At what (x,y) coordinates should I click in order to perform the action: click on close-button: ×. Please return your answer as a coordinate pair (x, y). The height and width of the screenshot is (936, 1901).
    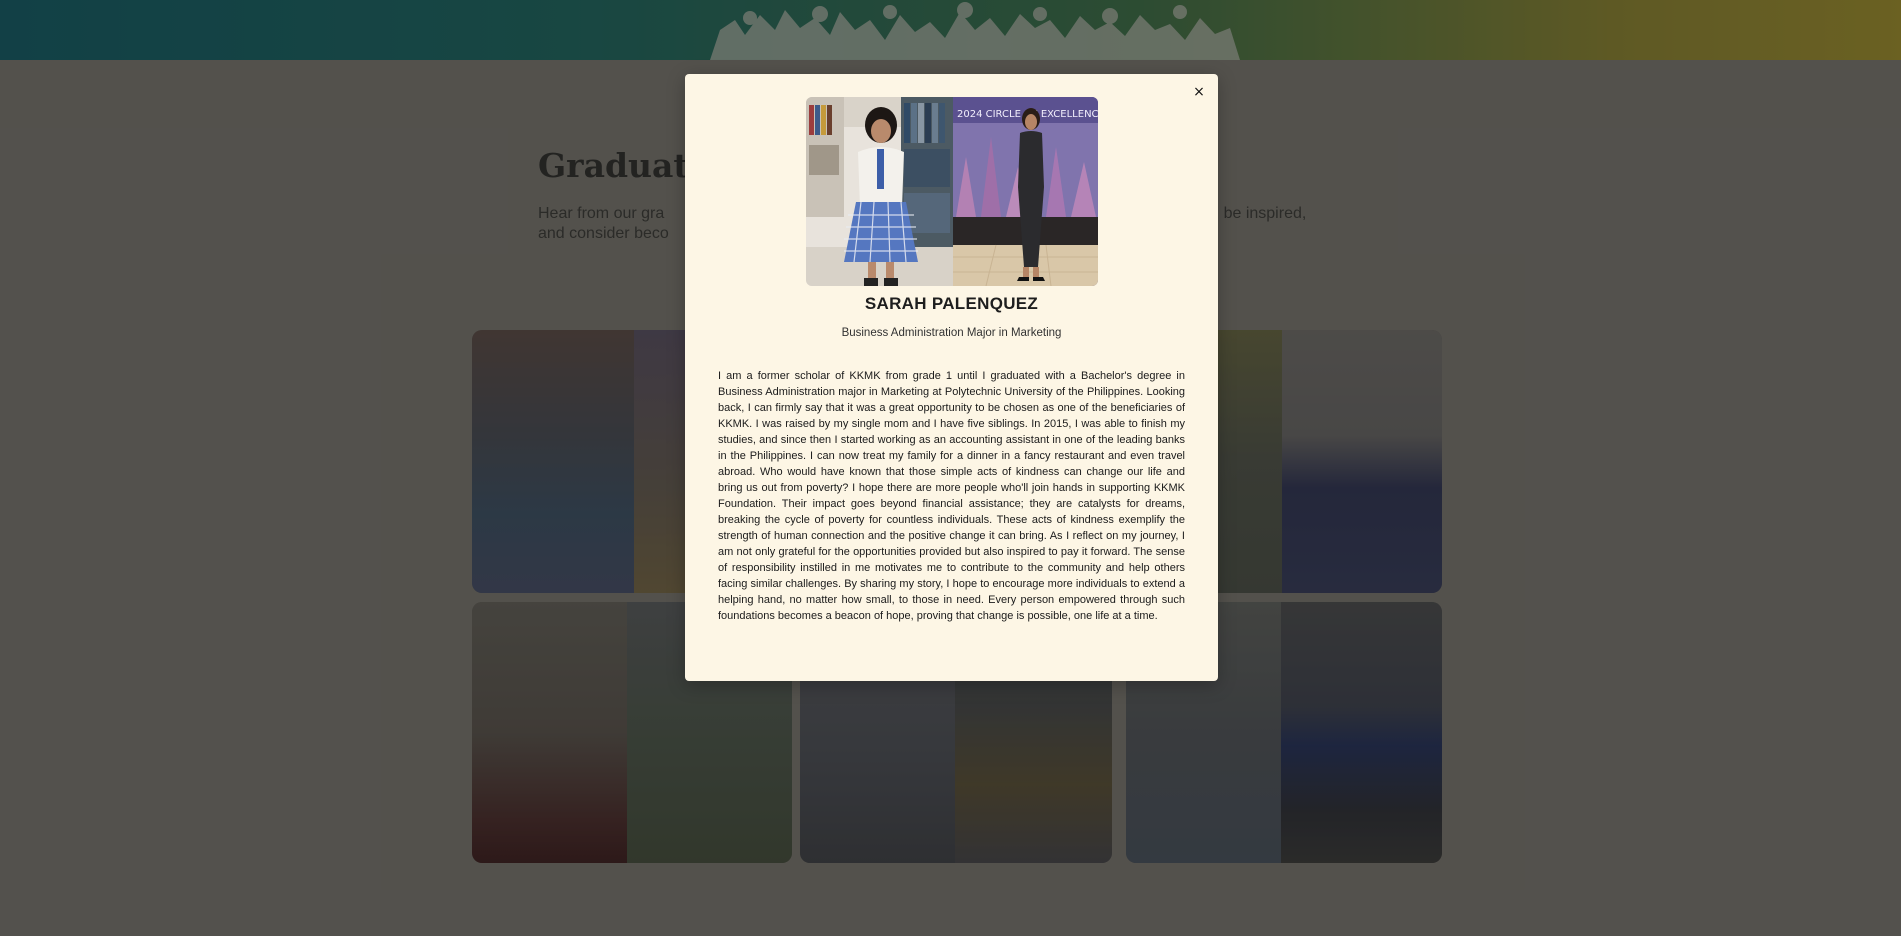
    Looking at the image, I should click on (1199, 92).